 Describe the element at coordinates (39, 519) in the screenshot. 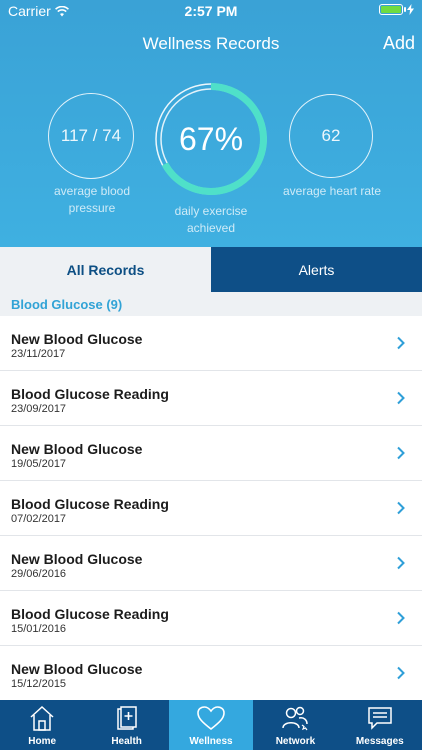

I see `record-date: 07/02/2017` at that location.